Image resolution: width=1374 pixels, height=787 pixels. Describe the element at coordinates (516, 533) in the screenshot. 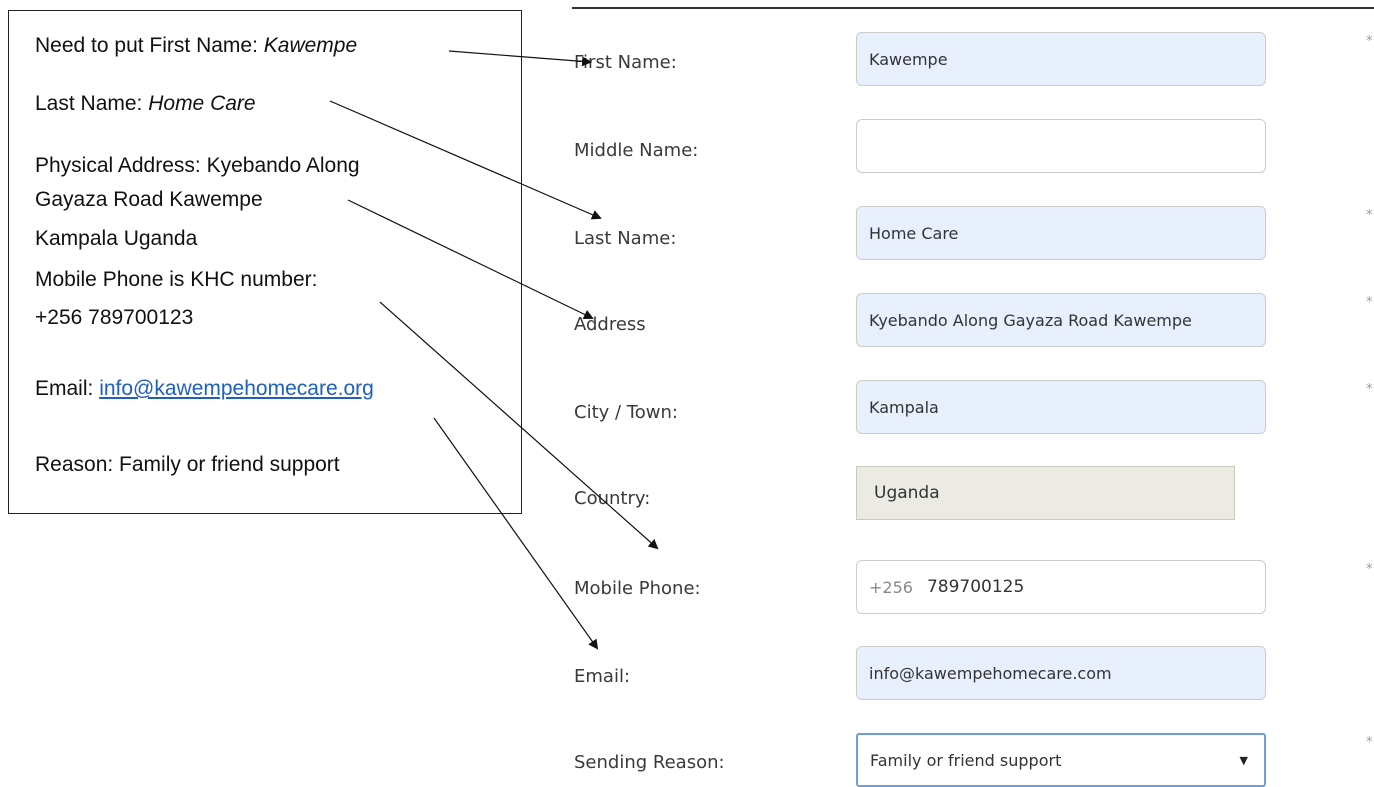

I see `arrow-email` at that location.